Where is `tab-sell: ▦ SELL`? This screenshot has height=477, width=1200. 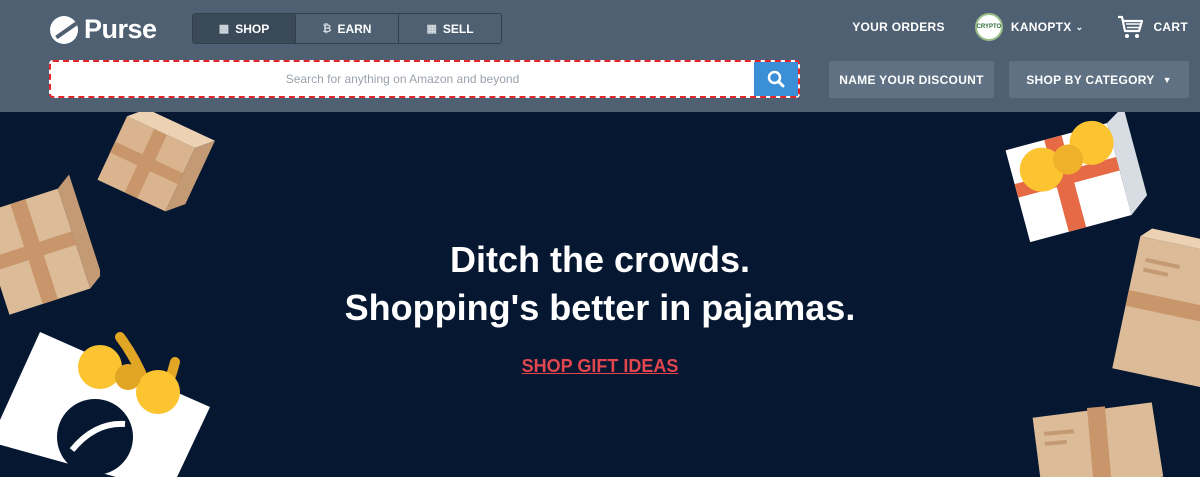
tab-sell: ▦ SELL is located at coordinates (450, 28).